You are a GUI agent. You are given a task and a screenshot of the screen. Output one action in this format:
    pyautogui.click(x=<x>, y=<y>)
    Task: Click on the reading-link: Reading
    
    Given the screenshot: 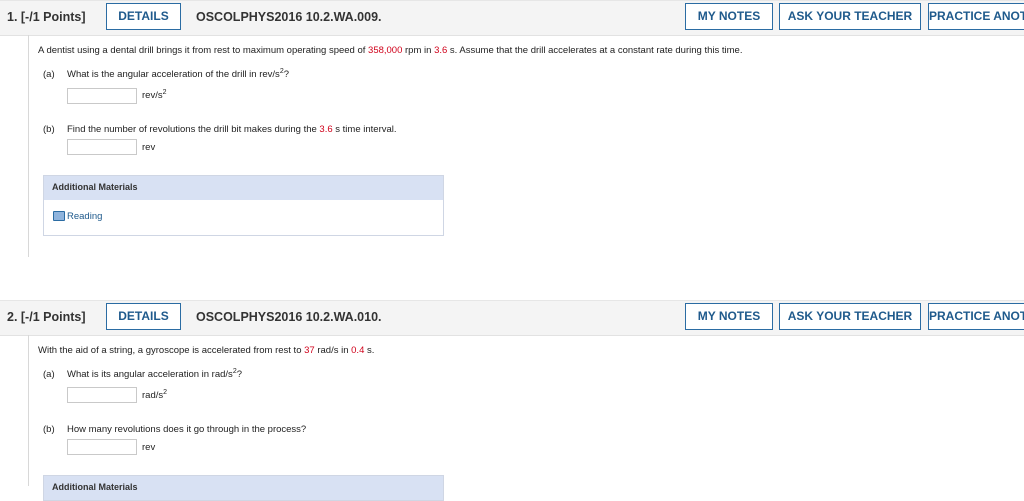 What is the action you would take?
    pyautogui.click(x=77, y=216)
    